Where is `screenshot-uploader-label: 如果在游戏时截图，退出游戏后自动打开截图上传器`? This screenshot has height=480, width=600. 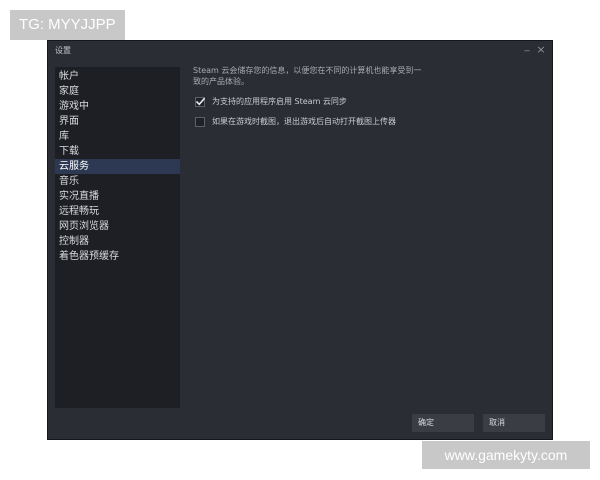 screenshot-uploader-label: 如果在游戏时截图，退出游戏后自动打开截图上传器 is located at coordinates (304, 121).